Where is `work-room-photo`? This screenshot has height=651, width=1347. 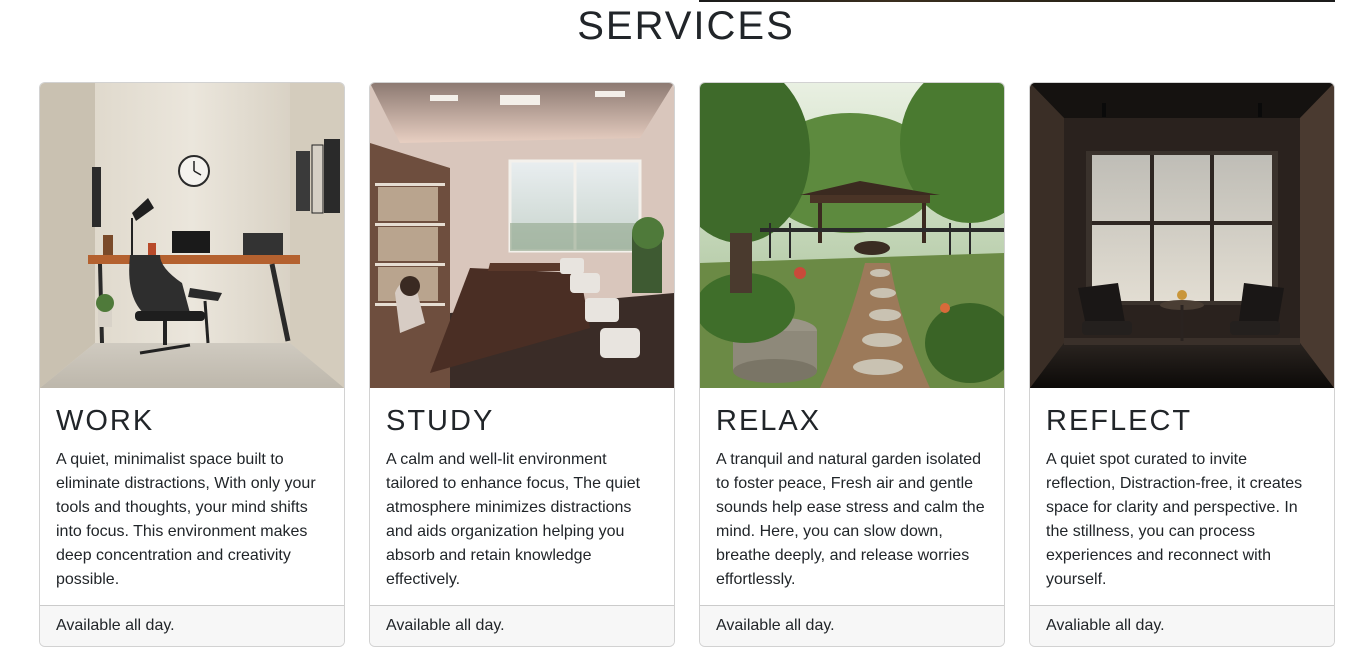
work-room-photo is located at coordinates (192, 235).